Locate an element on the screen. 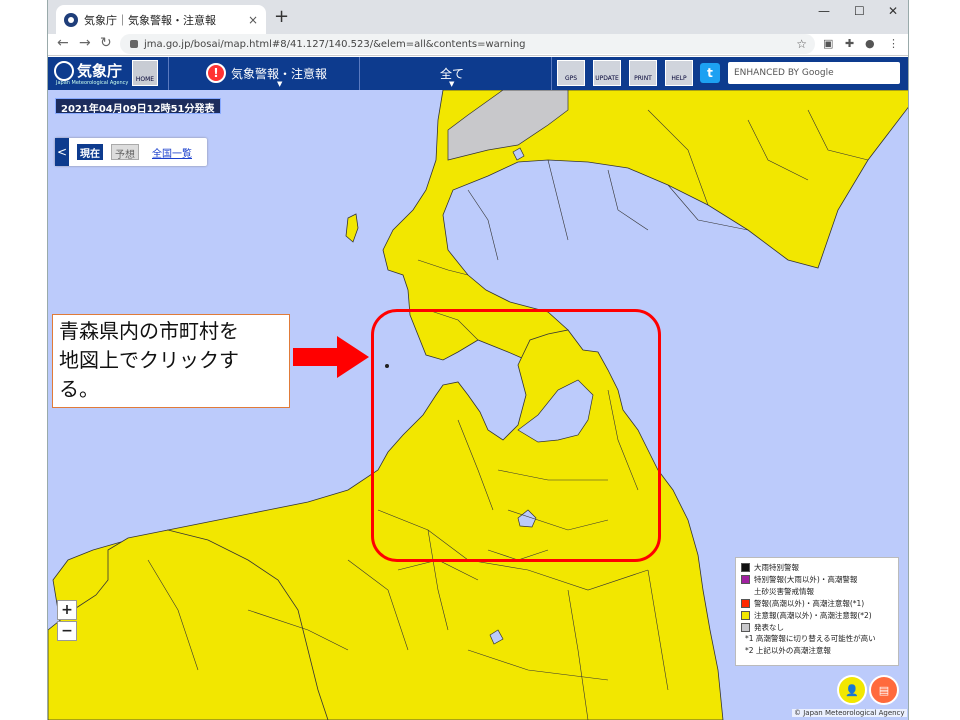 This screenshot has height=720, width=960. forward-icon: → is located at coordinates (85, 43).